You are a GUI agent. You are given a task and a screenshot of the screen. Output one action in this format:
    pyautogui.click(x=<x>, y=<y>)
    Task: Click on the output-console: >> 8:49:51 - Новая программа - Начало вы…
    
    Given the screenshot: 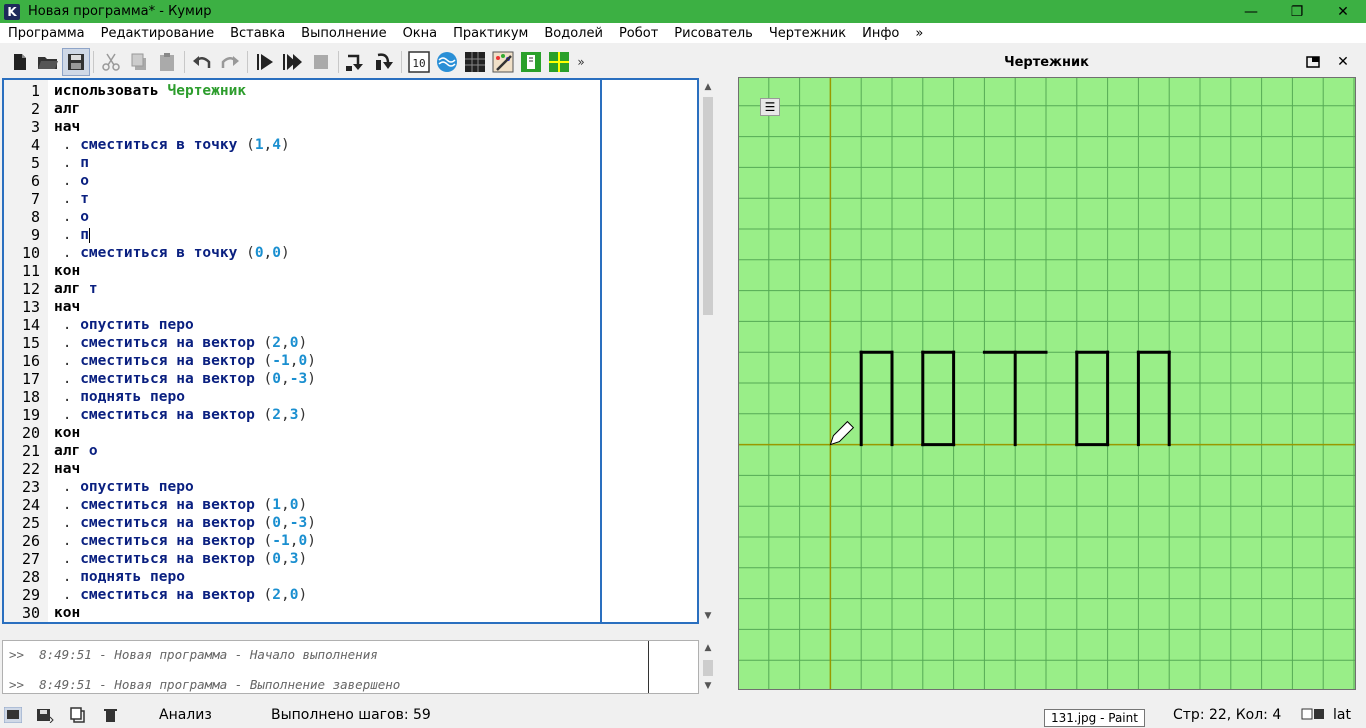 What is the action you would take?
    pyautogui.click(x=350, y=667)
    